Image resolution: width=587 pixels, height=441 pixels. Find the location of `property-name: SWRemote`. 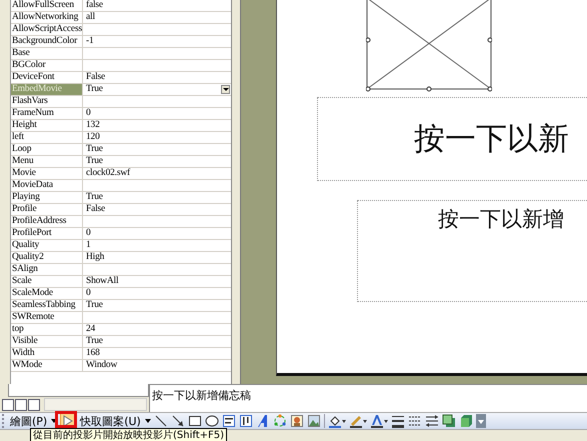

property-name: SWRemote is located at coordinates (47, 317).